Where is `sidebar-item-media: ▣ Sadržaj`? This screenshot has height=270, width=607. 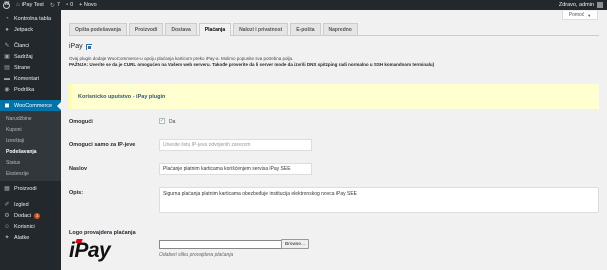 sidebar-item-media: ▣ Sadržaj is located at coordinates (30, 56).